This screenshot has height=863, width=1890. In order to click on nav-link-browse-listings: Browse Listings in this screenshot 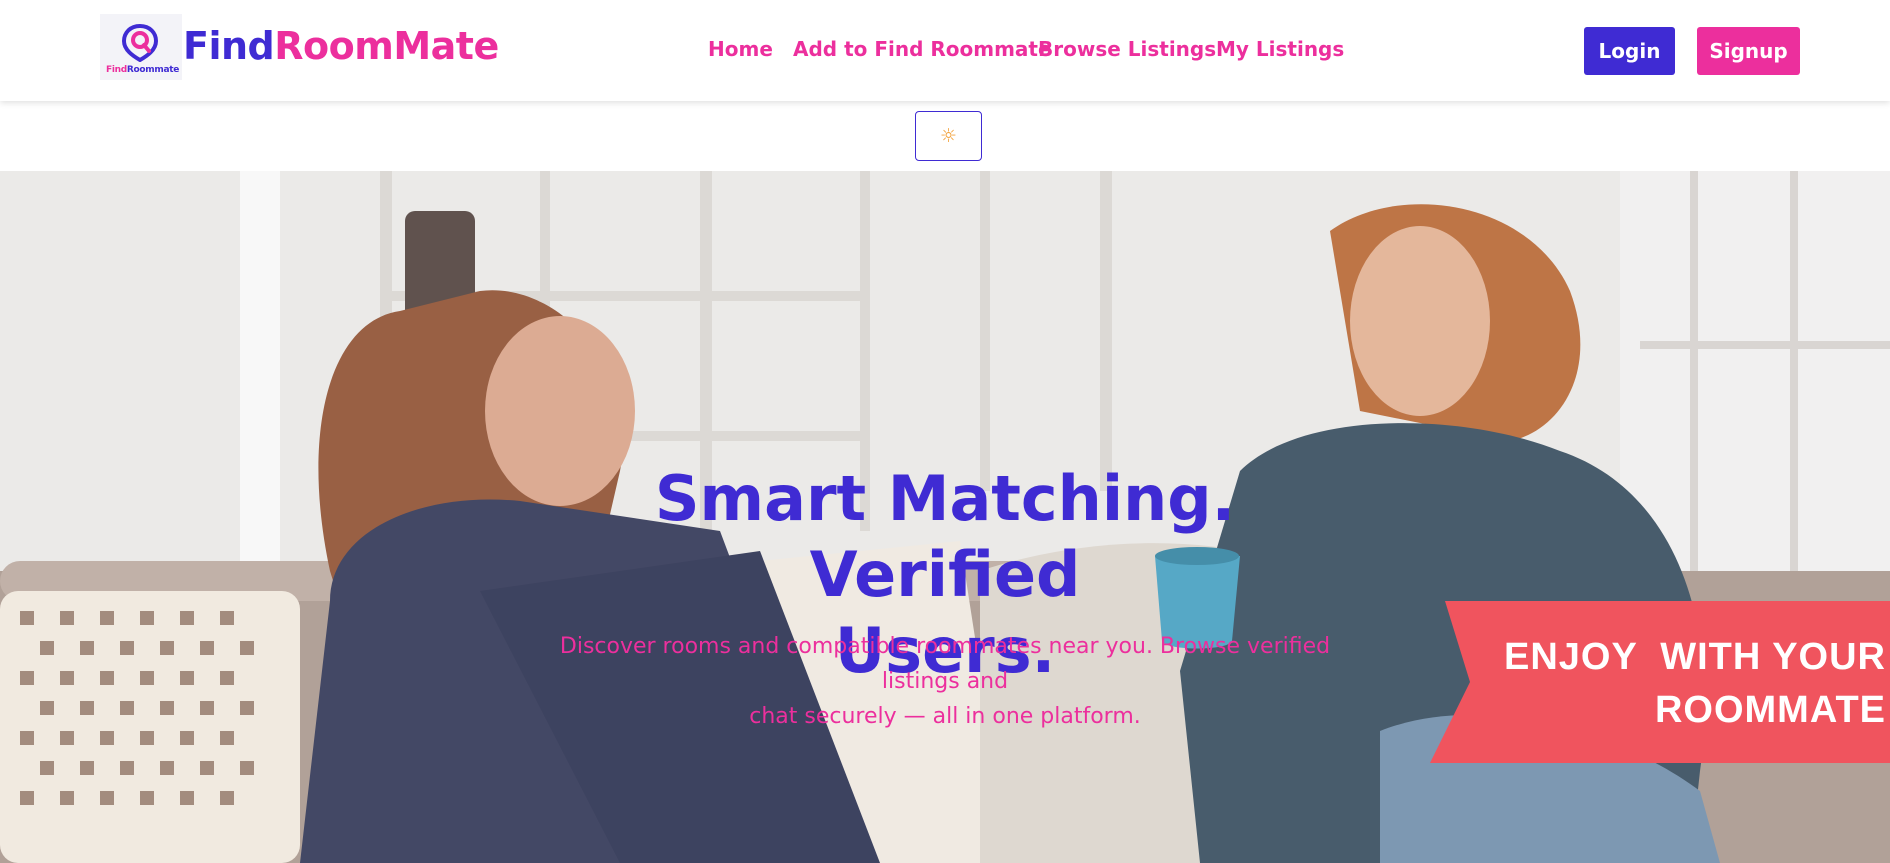, I will do `click(1127, 49)`.